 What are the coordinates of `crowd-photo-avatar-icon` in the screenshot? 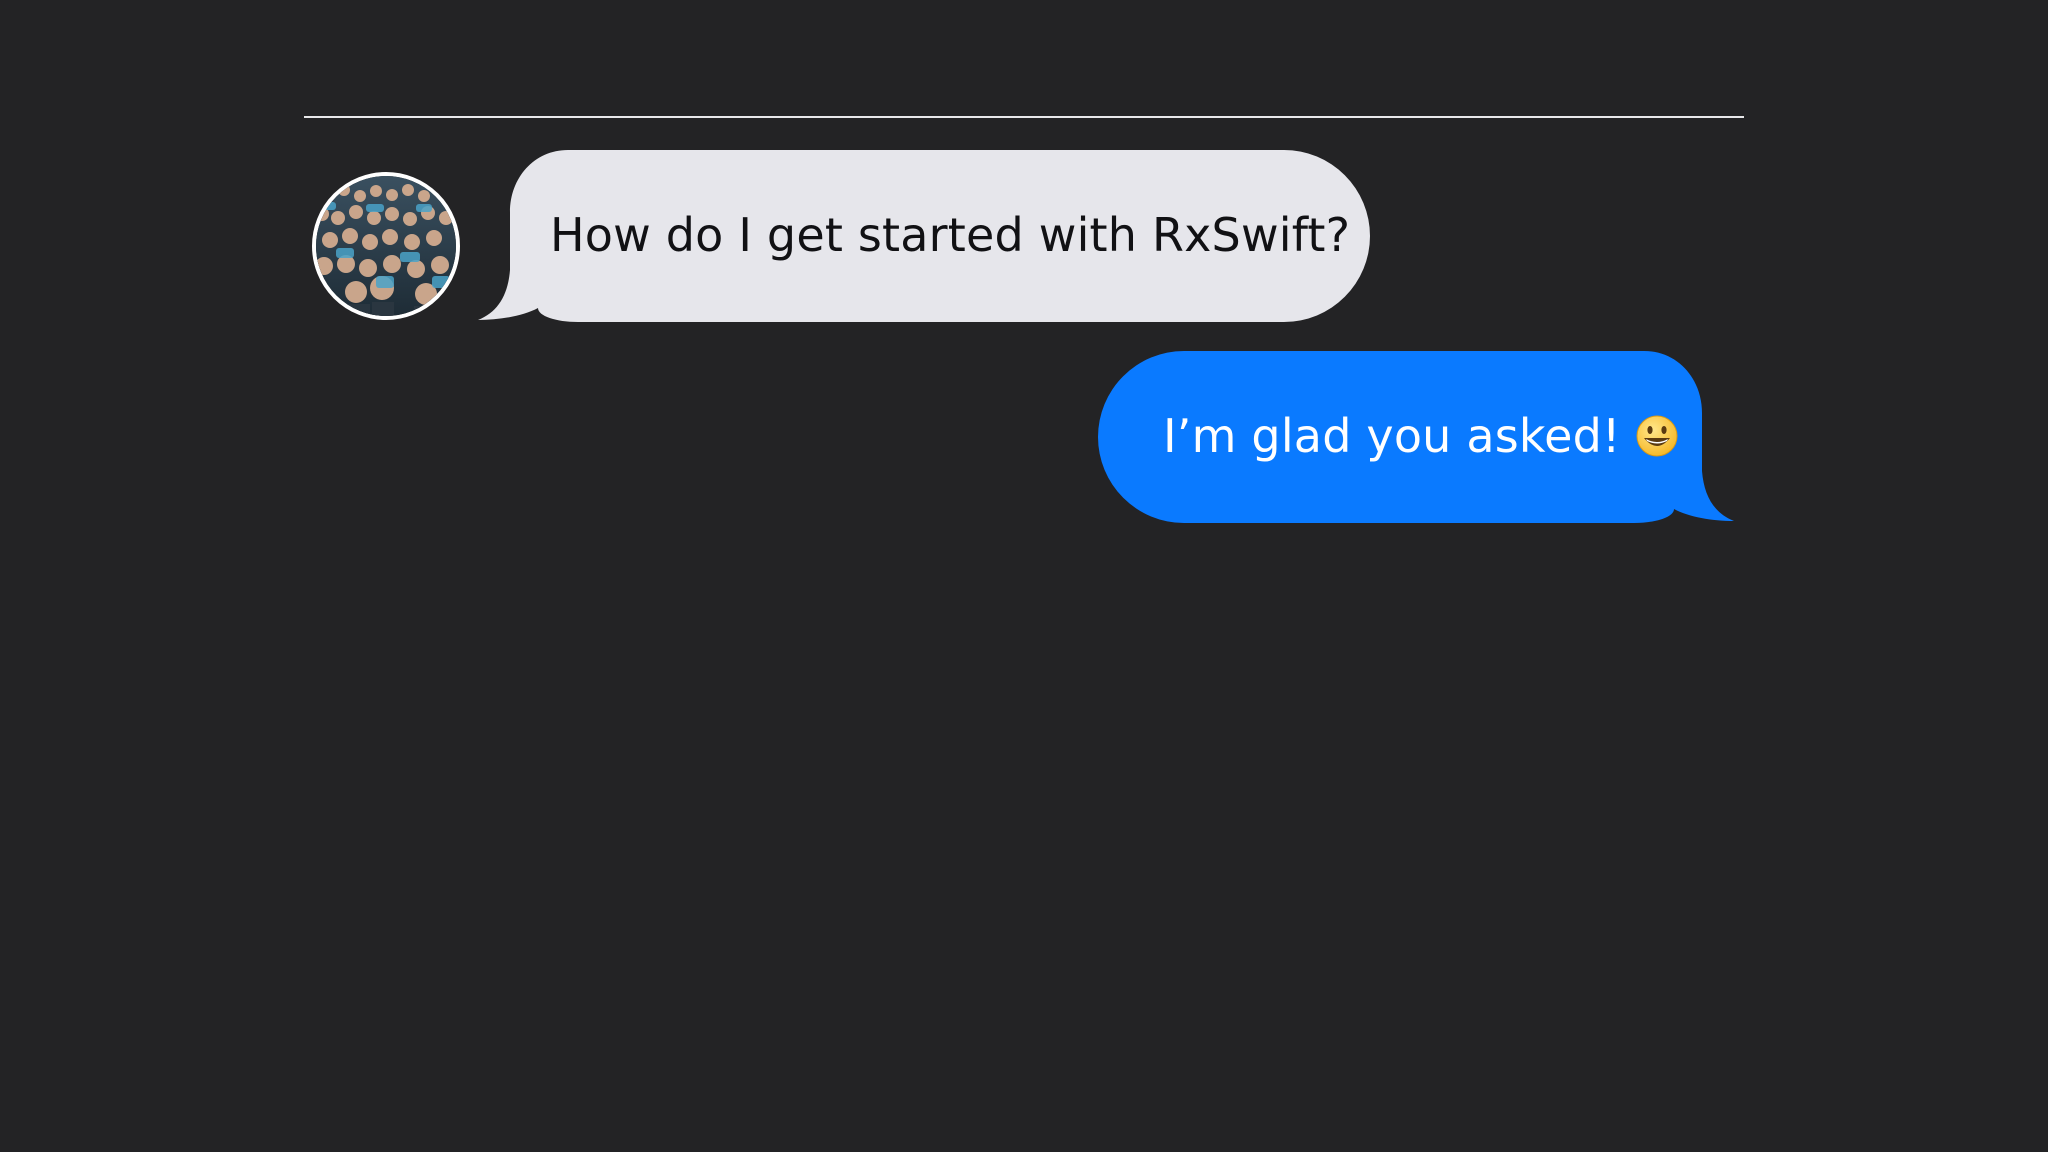 It's located at (386, 246).